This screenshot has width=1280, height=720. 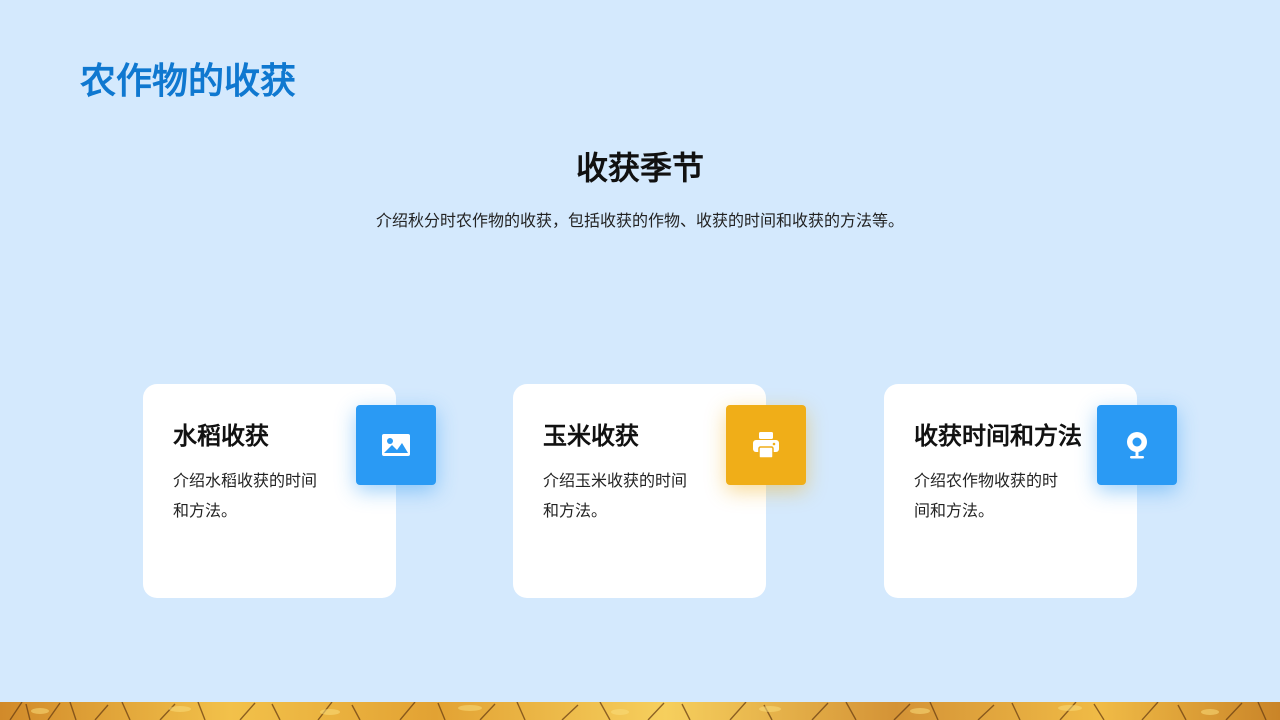 I want to click on webcam-icon-tile, so click(x=1137, y=445).